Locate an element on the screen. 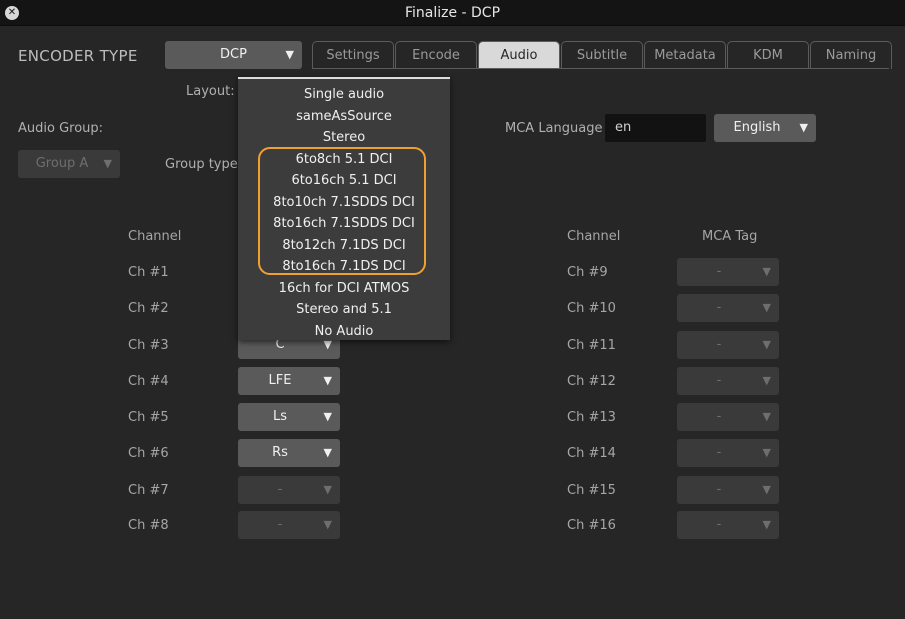  channel-label: Ch #3 is located at coordinates (148, 345).